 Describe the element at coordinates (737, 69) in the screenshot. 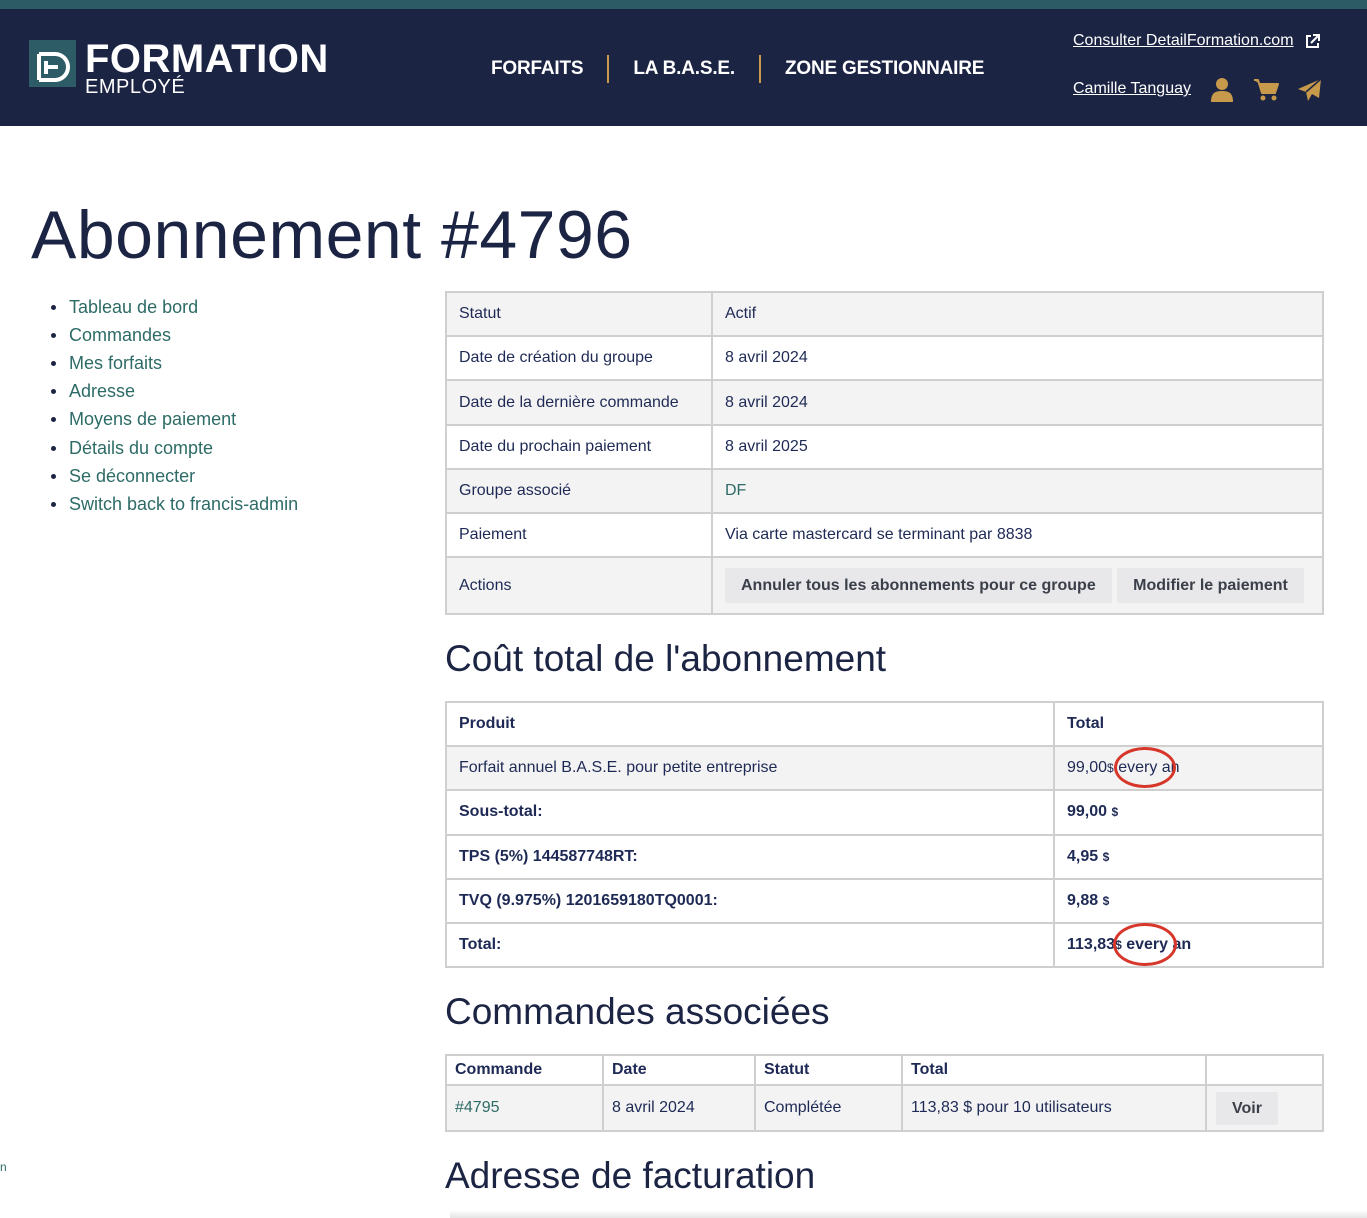

I see `main-nav: FORFAITS LA B.A.S.E. ZONE GESTIONNAIRE` at that location.